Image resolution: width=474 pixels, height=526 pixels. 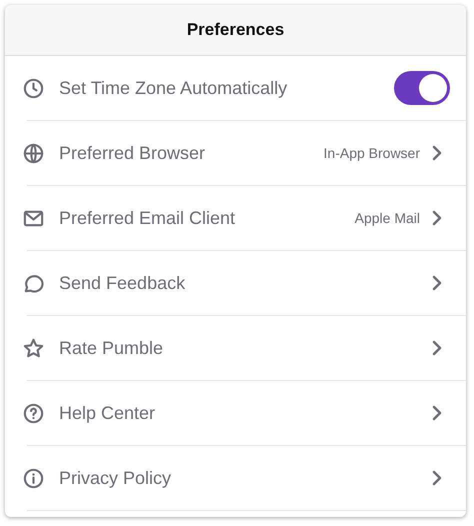 I want to click on settings-item: Preferred Email Client Apple Mail, so click(x=246, y=218).